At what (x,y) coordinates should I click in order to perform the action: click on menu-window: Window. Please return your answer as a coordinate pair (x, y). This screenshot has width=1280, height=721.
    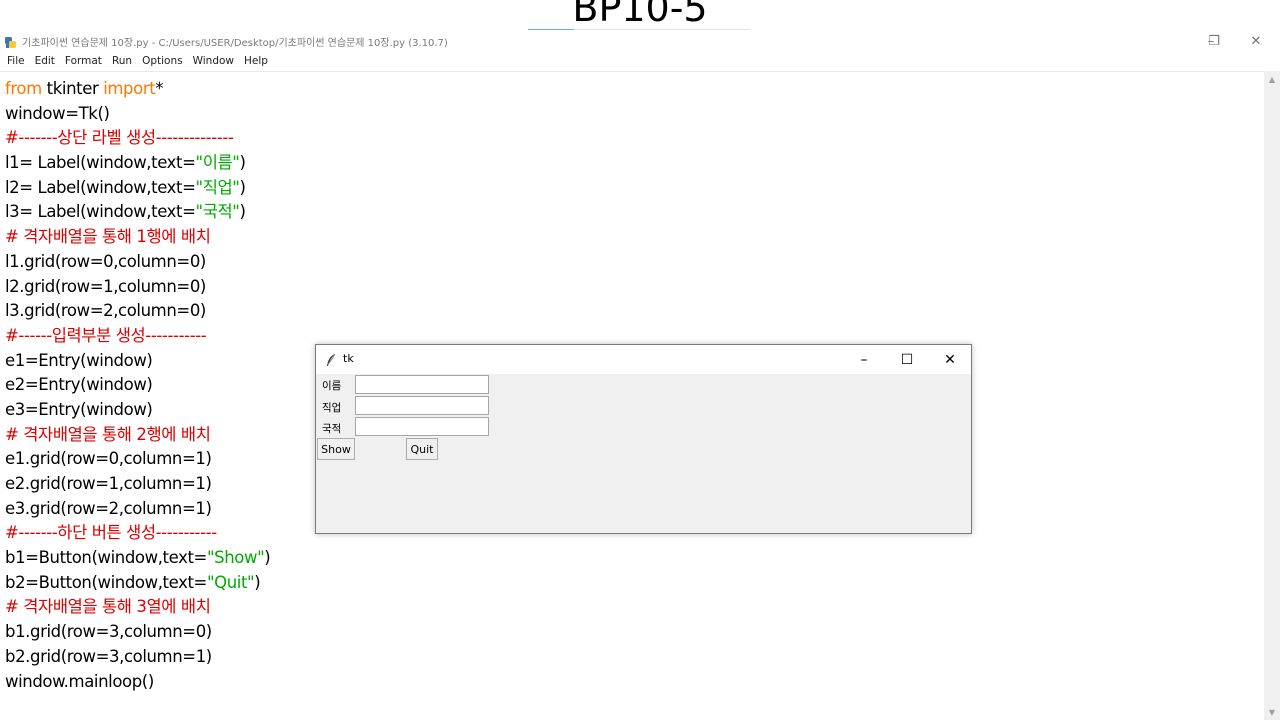
    Looking at the image, I should click on (213, 61).